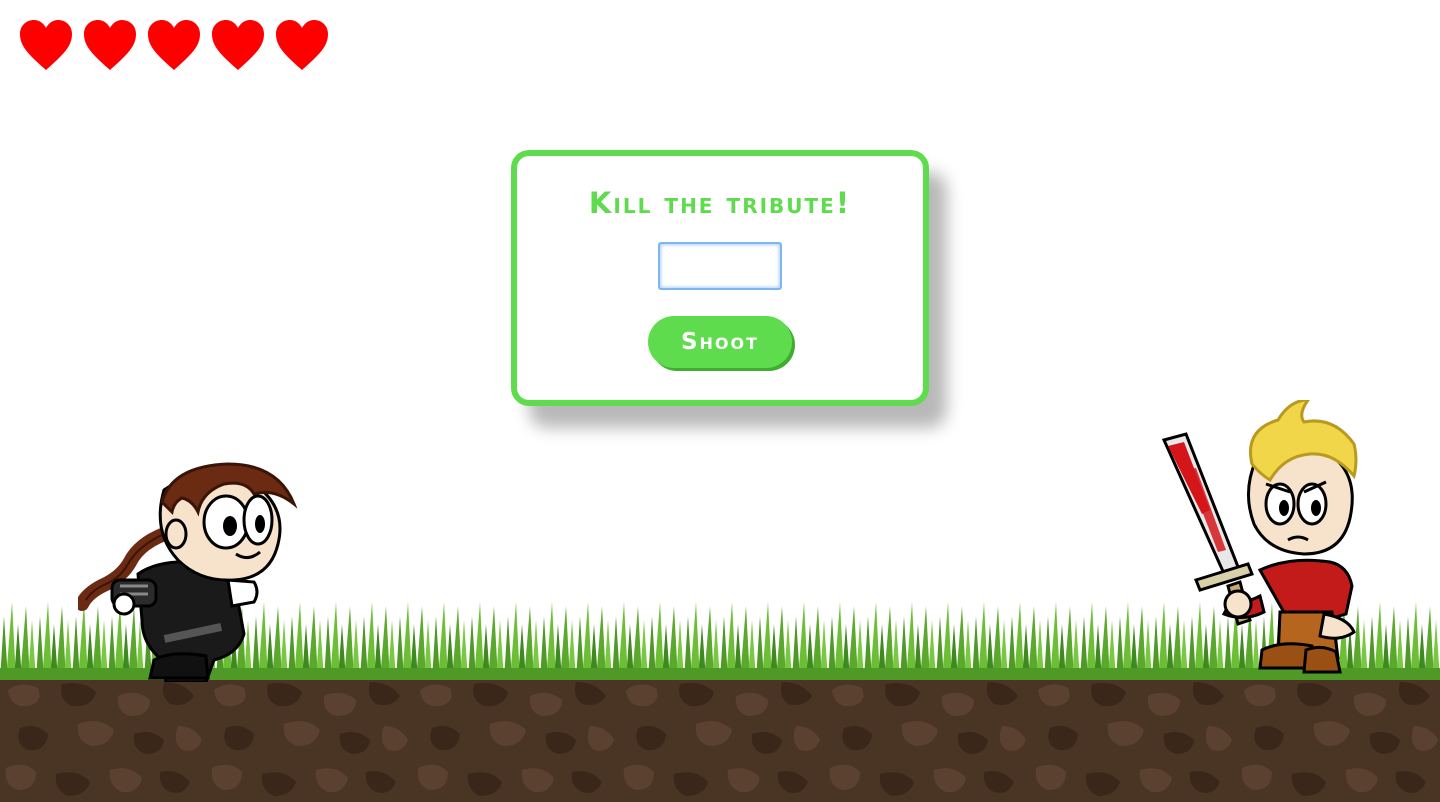 The height and width of the screenshot is (802, 1440). I want to click on lives-bar, so click(174, 45).